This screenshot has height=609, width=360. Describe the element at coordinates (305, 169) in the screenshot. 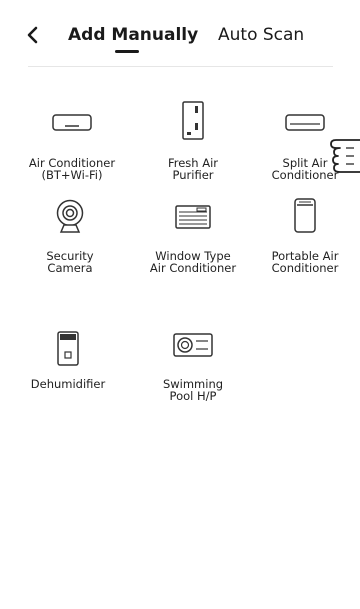

I see `device-label: Split Air Conditioner` at that location.